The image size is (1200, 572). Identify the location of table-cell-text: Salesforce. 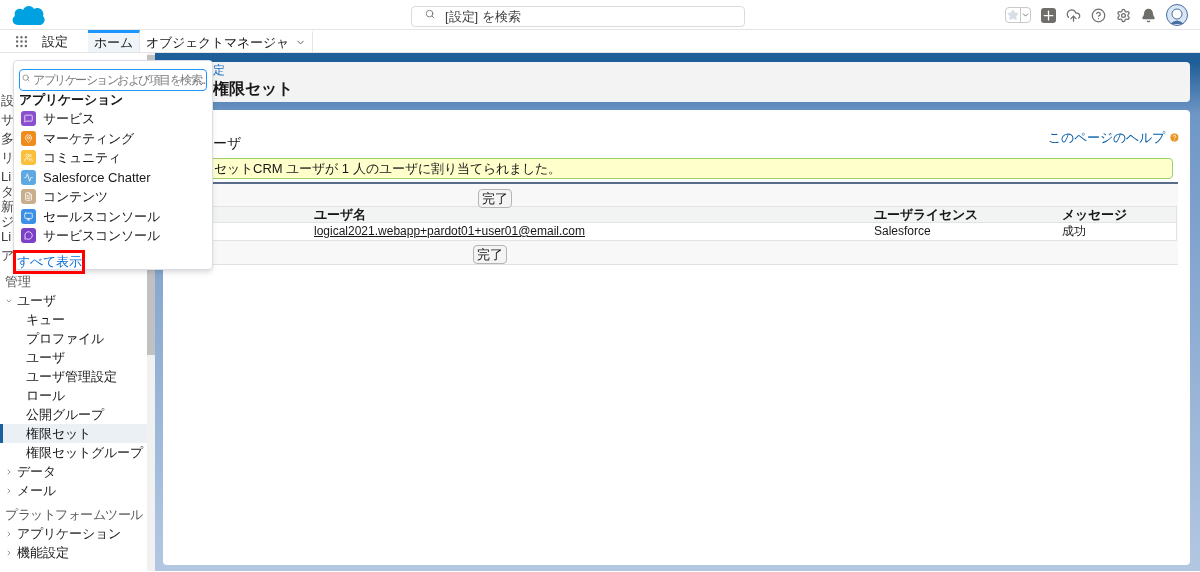
(902, 231).